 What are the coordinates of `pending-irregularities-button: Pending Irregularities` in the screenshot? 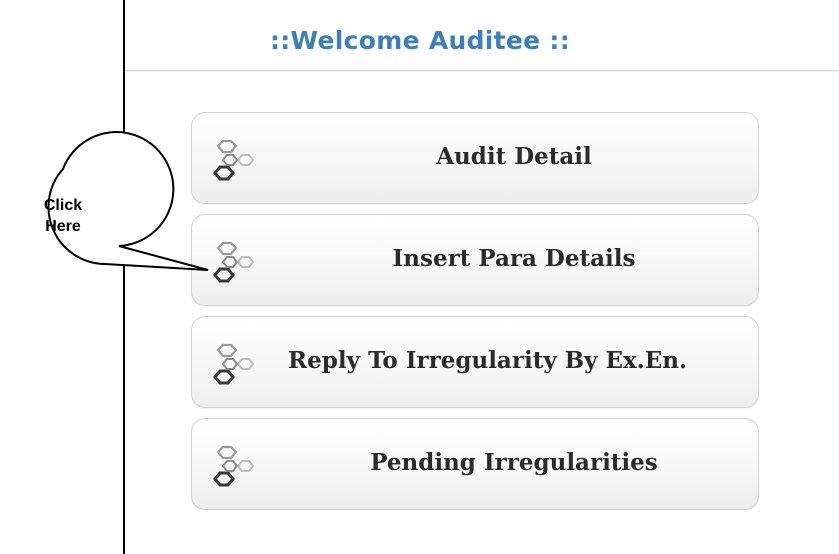 It's located at (475, 464).